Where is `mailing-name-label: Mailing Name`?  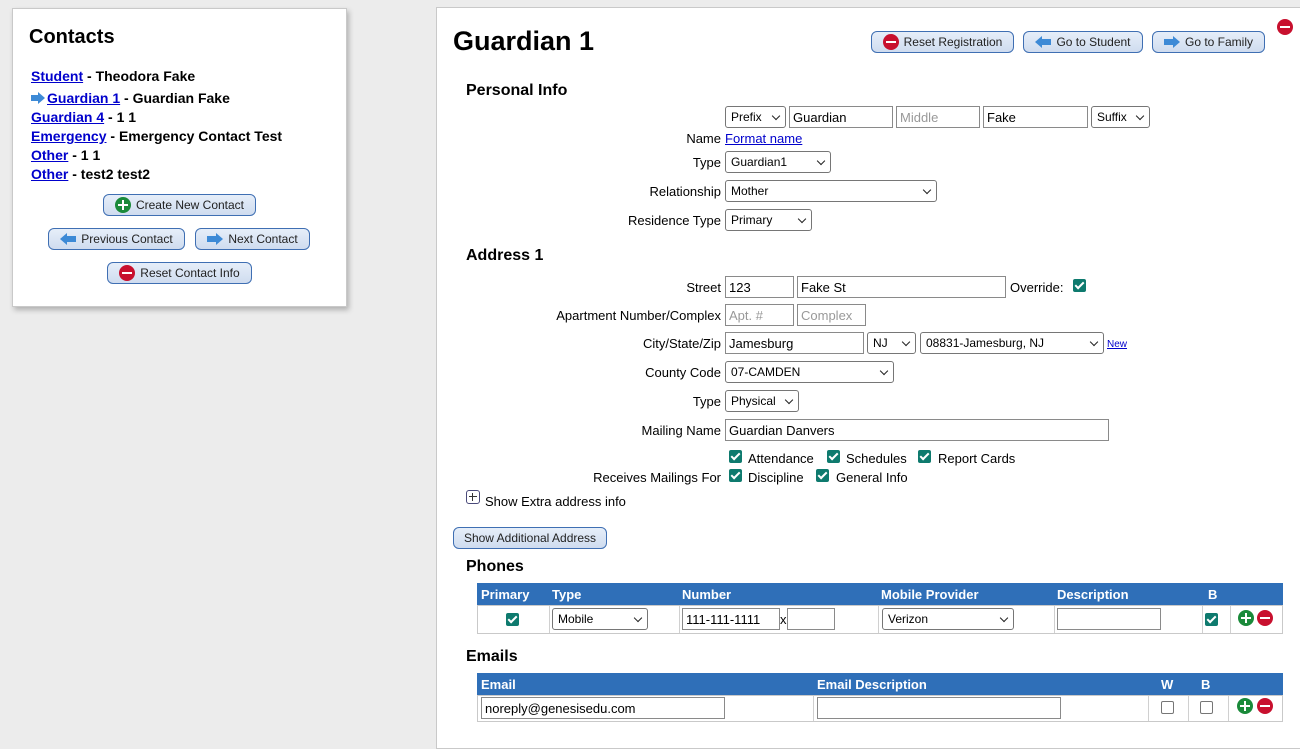
mailing-name-label: Mailing Name is located at coordinates (681, 430).